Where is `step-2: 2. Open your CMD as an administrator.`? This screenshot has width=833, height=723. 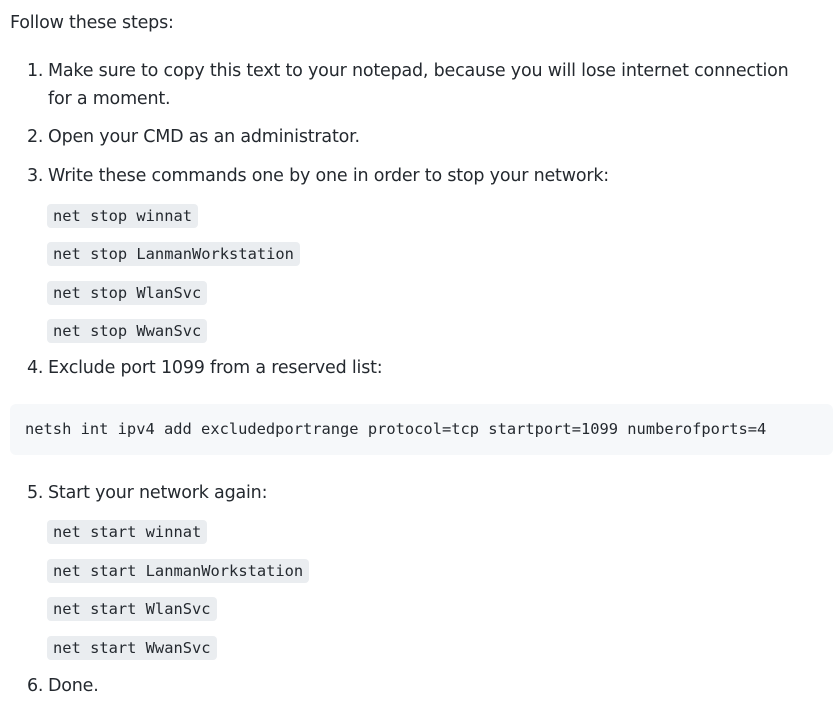
step-2: 2. Open your CMD as an administrator. is located at coordinates (193, 137).